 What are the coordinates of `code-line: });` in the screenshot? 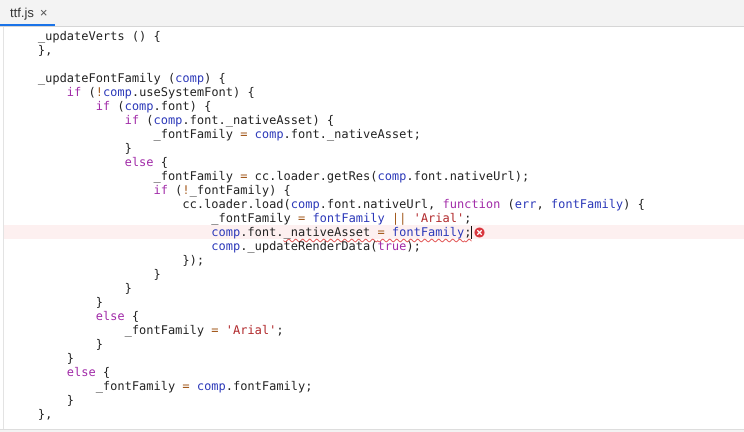 It's located at (192, 260).